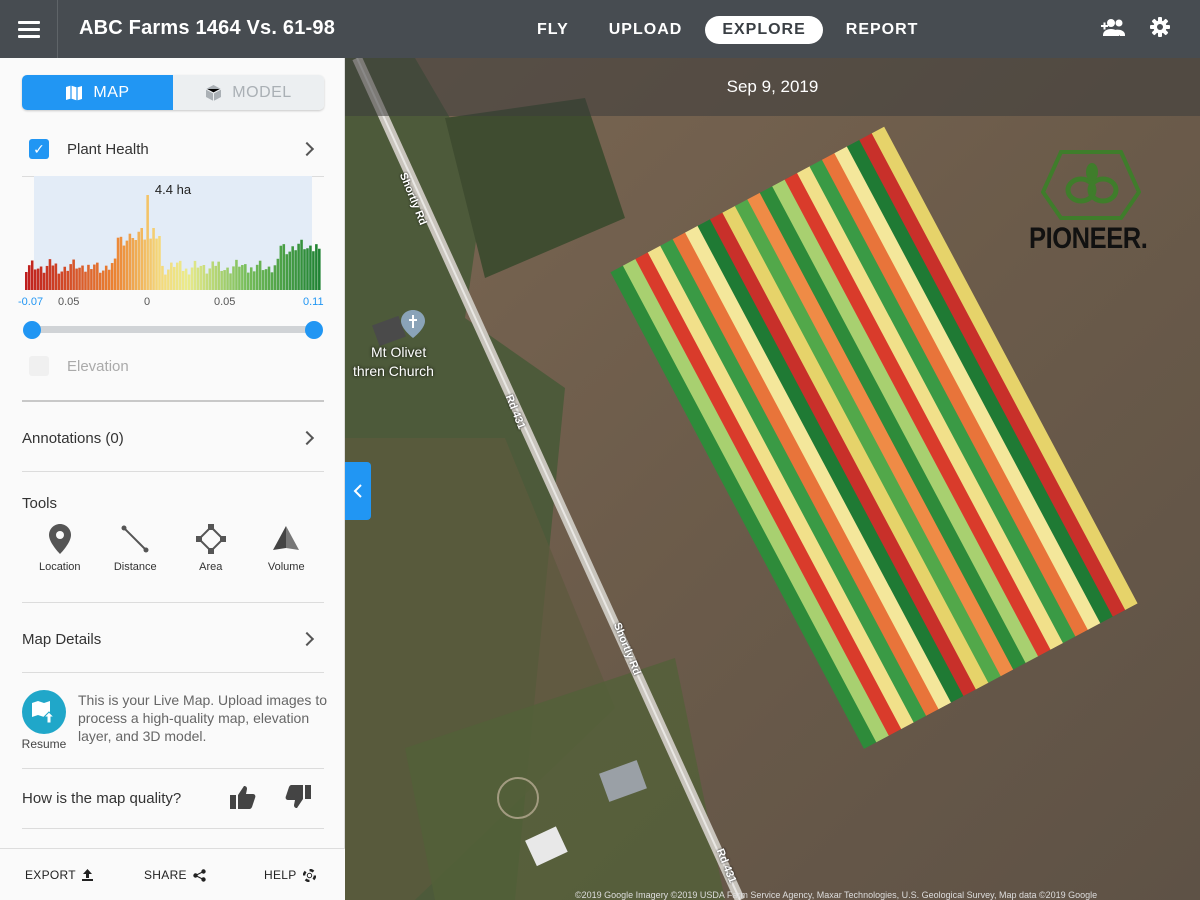 The height and width of the screenshot is (900, 1200). Describe the element at coordinates (173, 639) in the screenshot. I see `map-details-row: Map Details` at that location.